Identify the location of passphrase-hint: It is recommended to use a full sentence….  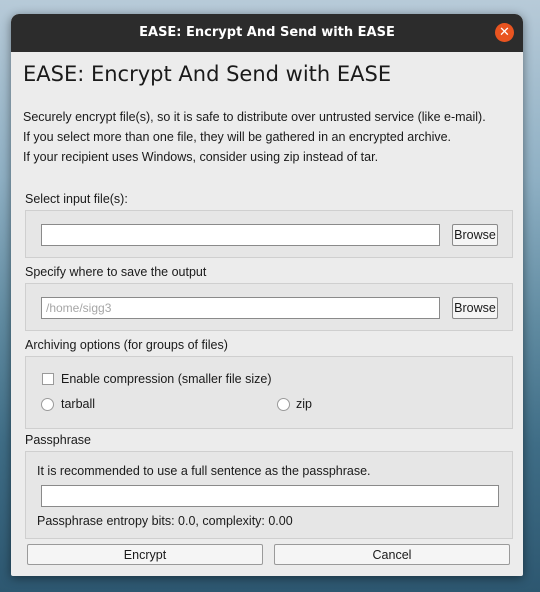
(204, 471).